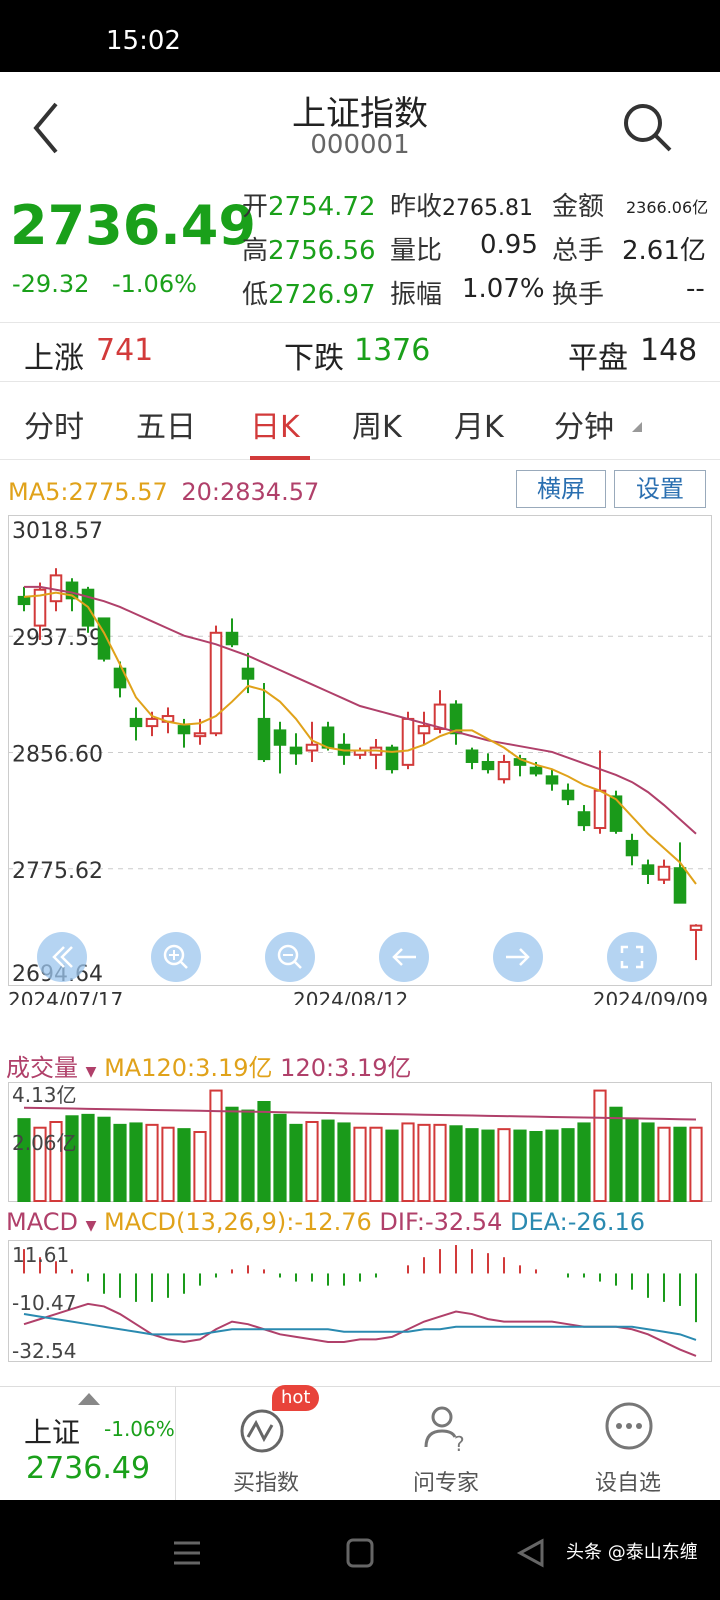 This screenshot has height=1600, width=720. What do you see at coordinates (578, 295) in the screenshot?
I see `turnover-label: 换手` at bounding box center [578, 295].